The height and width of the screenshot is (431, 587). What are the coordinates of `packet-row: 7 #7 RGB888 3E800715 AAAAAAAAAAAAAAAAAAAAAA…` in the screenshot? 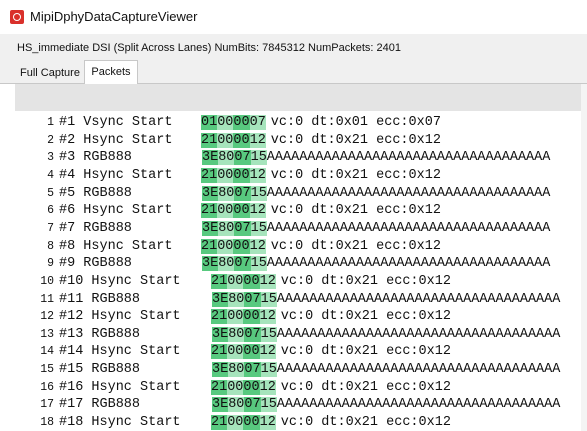 It's located at (301, 228).